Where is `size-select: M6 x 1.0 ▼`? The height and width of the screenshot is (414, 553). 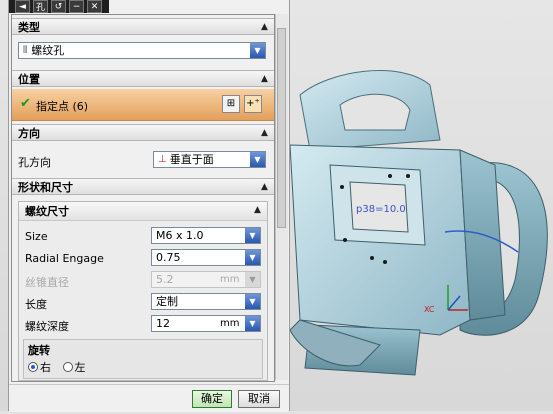 size-select: M6 x 1.0 ▼ is located at coordinates (206, 235).